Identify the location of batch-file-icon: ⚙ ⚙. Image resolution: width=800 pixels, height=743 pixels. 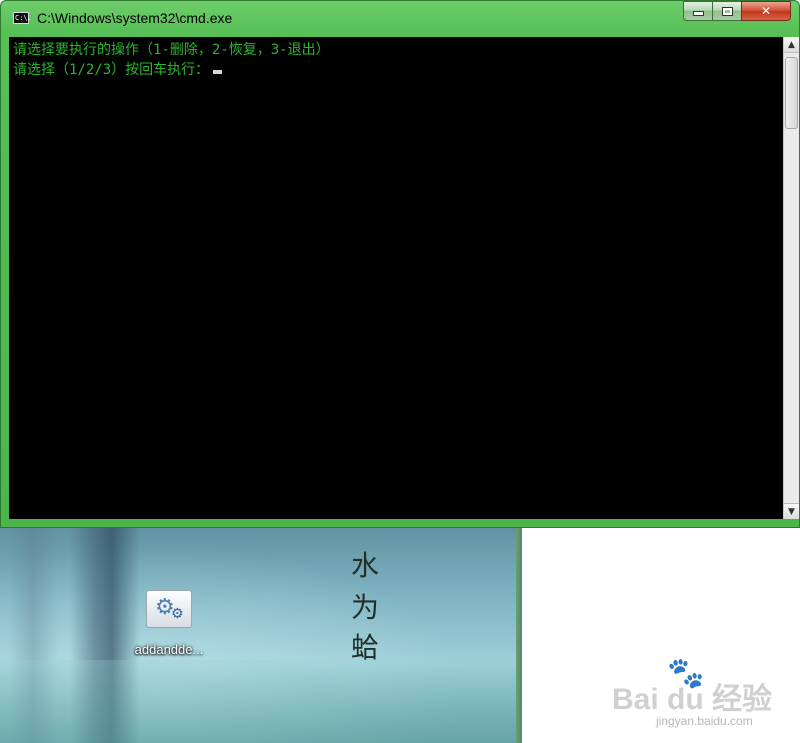
(169, 609).